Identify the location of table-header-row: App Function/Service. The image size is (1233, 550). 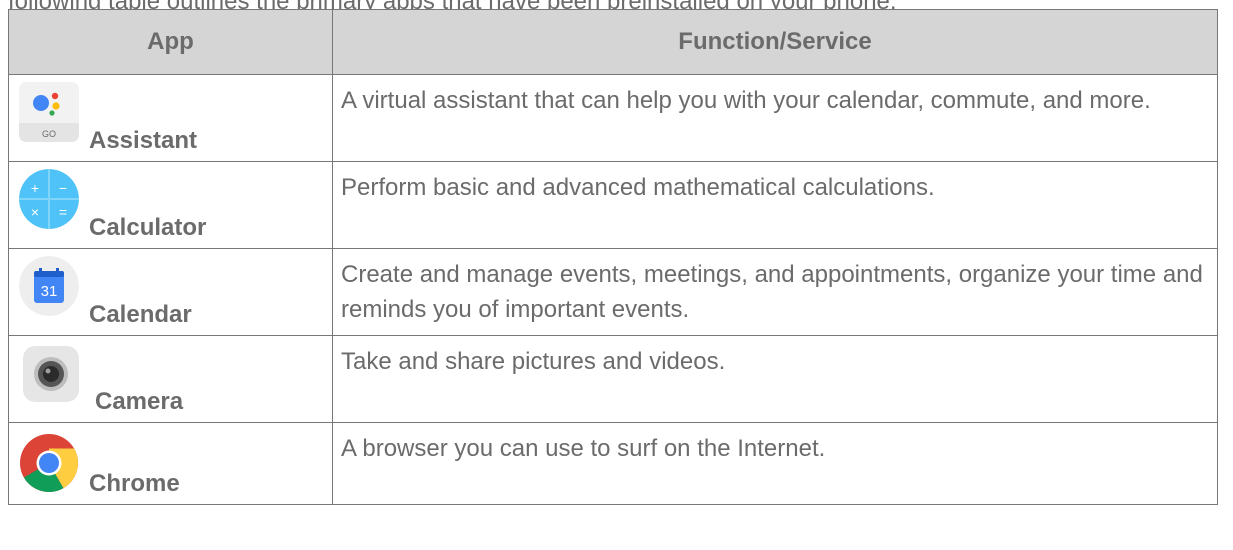
(613, 42).